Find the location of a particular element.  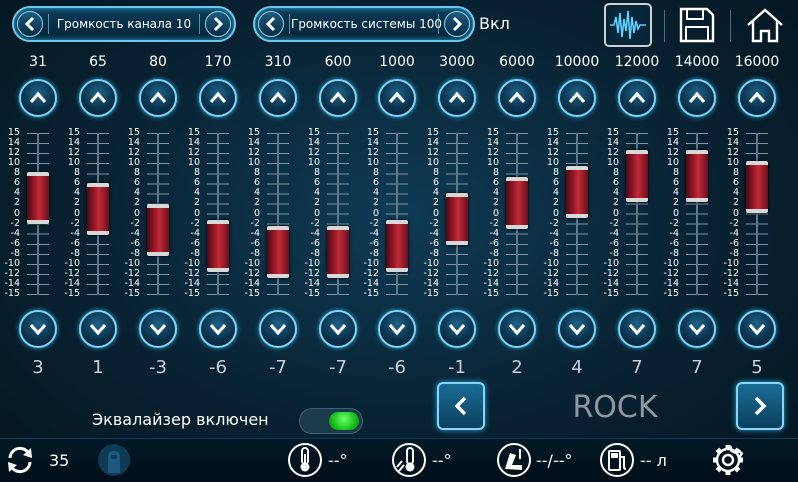

outside-temperature-icon is located at coordinates (305, 460).